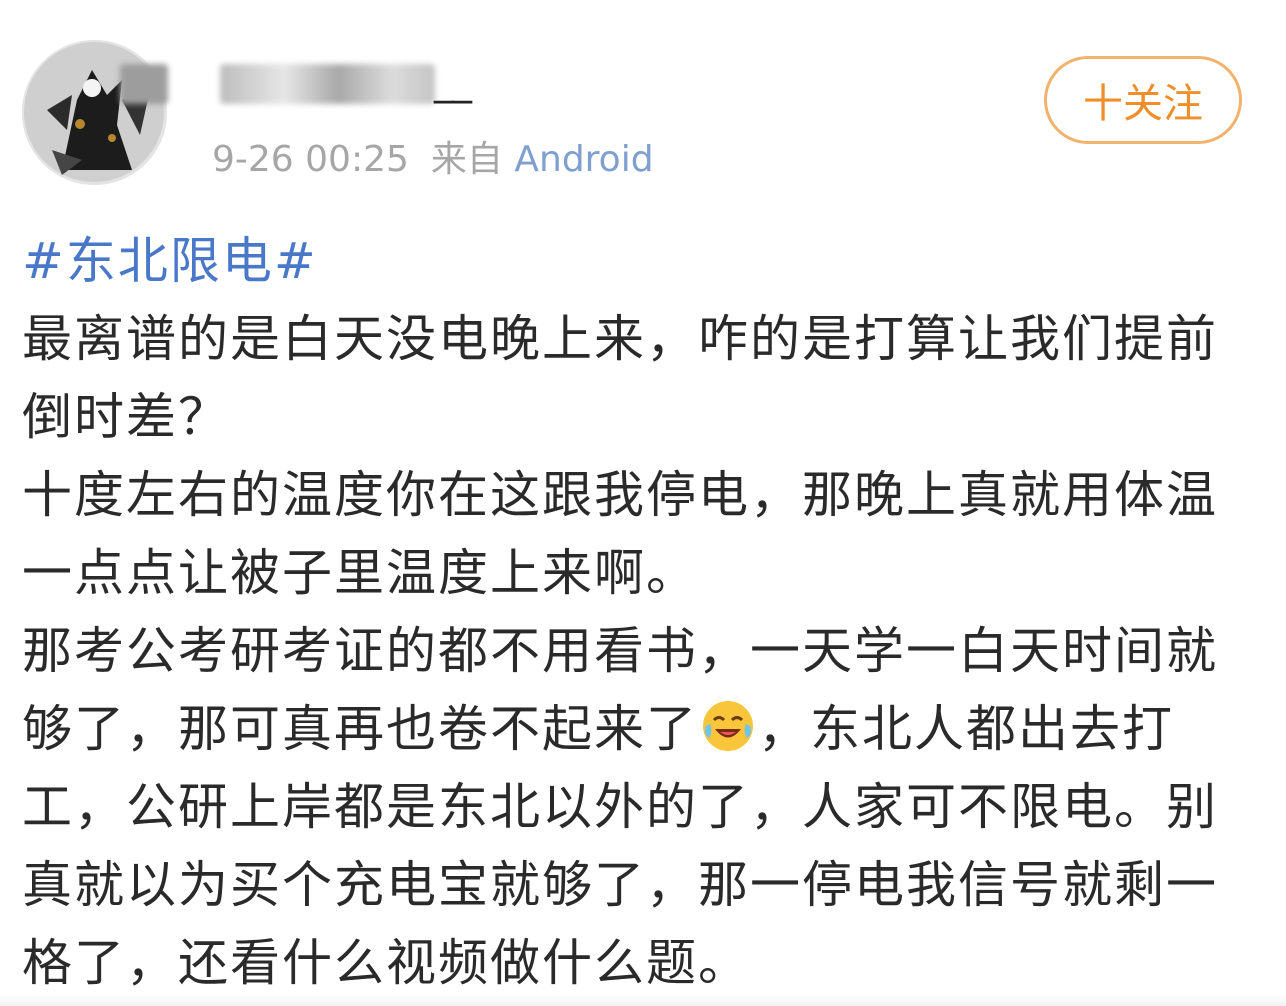  I want to click on post-source: Android, so click(583, 159).